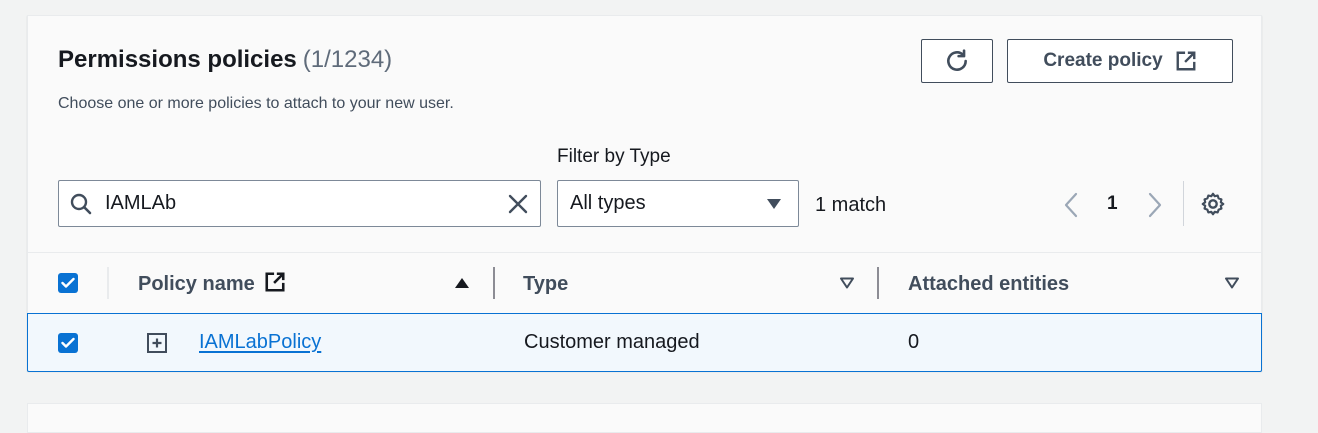 The height and width of the screenshot is (433, 1318). What do you see at coordinates (644, 418) in the screenshot?
I see `next-panel` at bounding box center [644, 418].